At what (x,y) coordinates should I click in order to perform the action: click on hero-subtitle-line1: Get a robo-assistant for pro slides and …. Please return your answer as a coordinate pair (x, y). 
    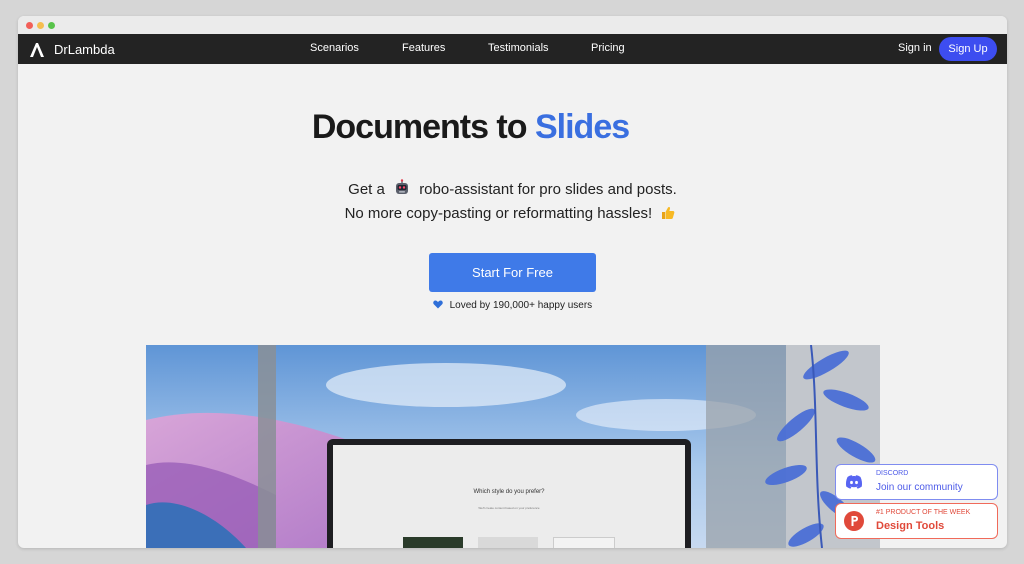
    Looking at the image, I should click on (512, 190).